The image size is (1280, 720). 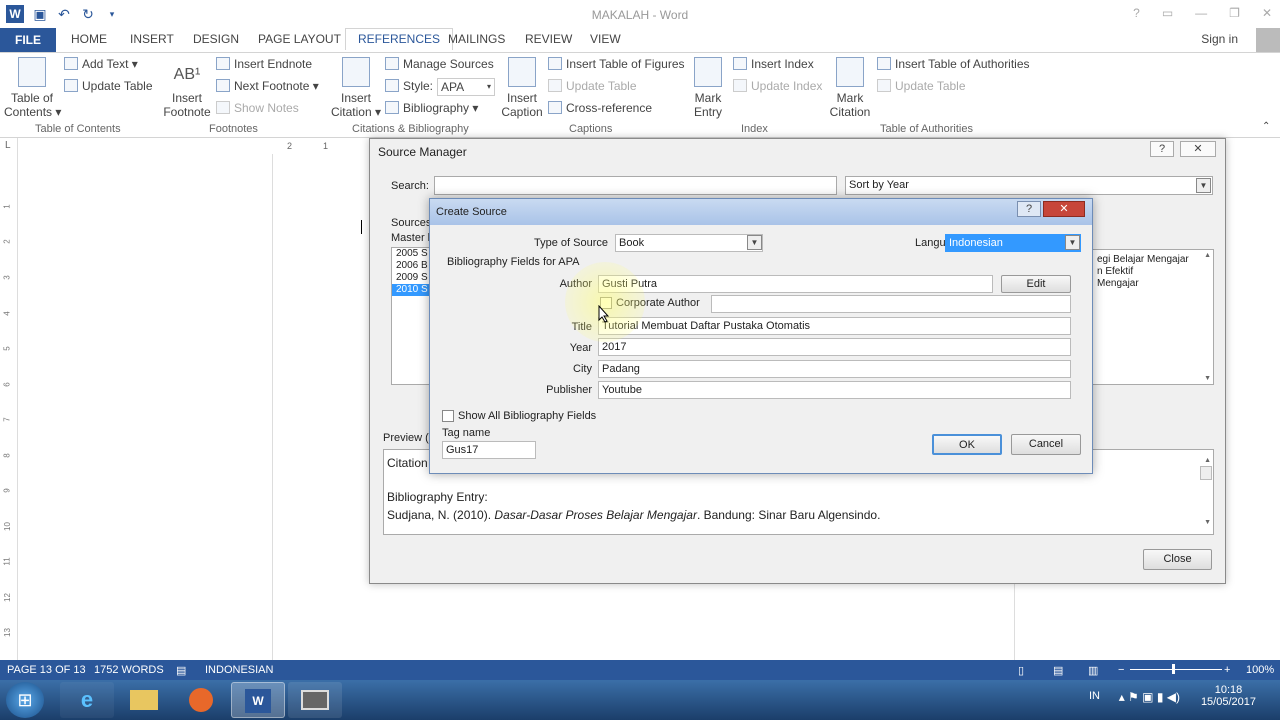 I want to click on publisher-field: Youtube, so click(x=834, y=390).